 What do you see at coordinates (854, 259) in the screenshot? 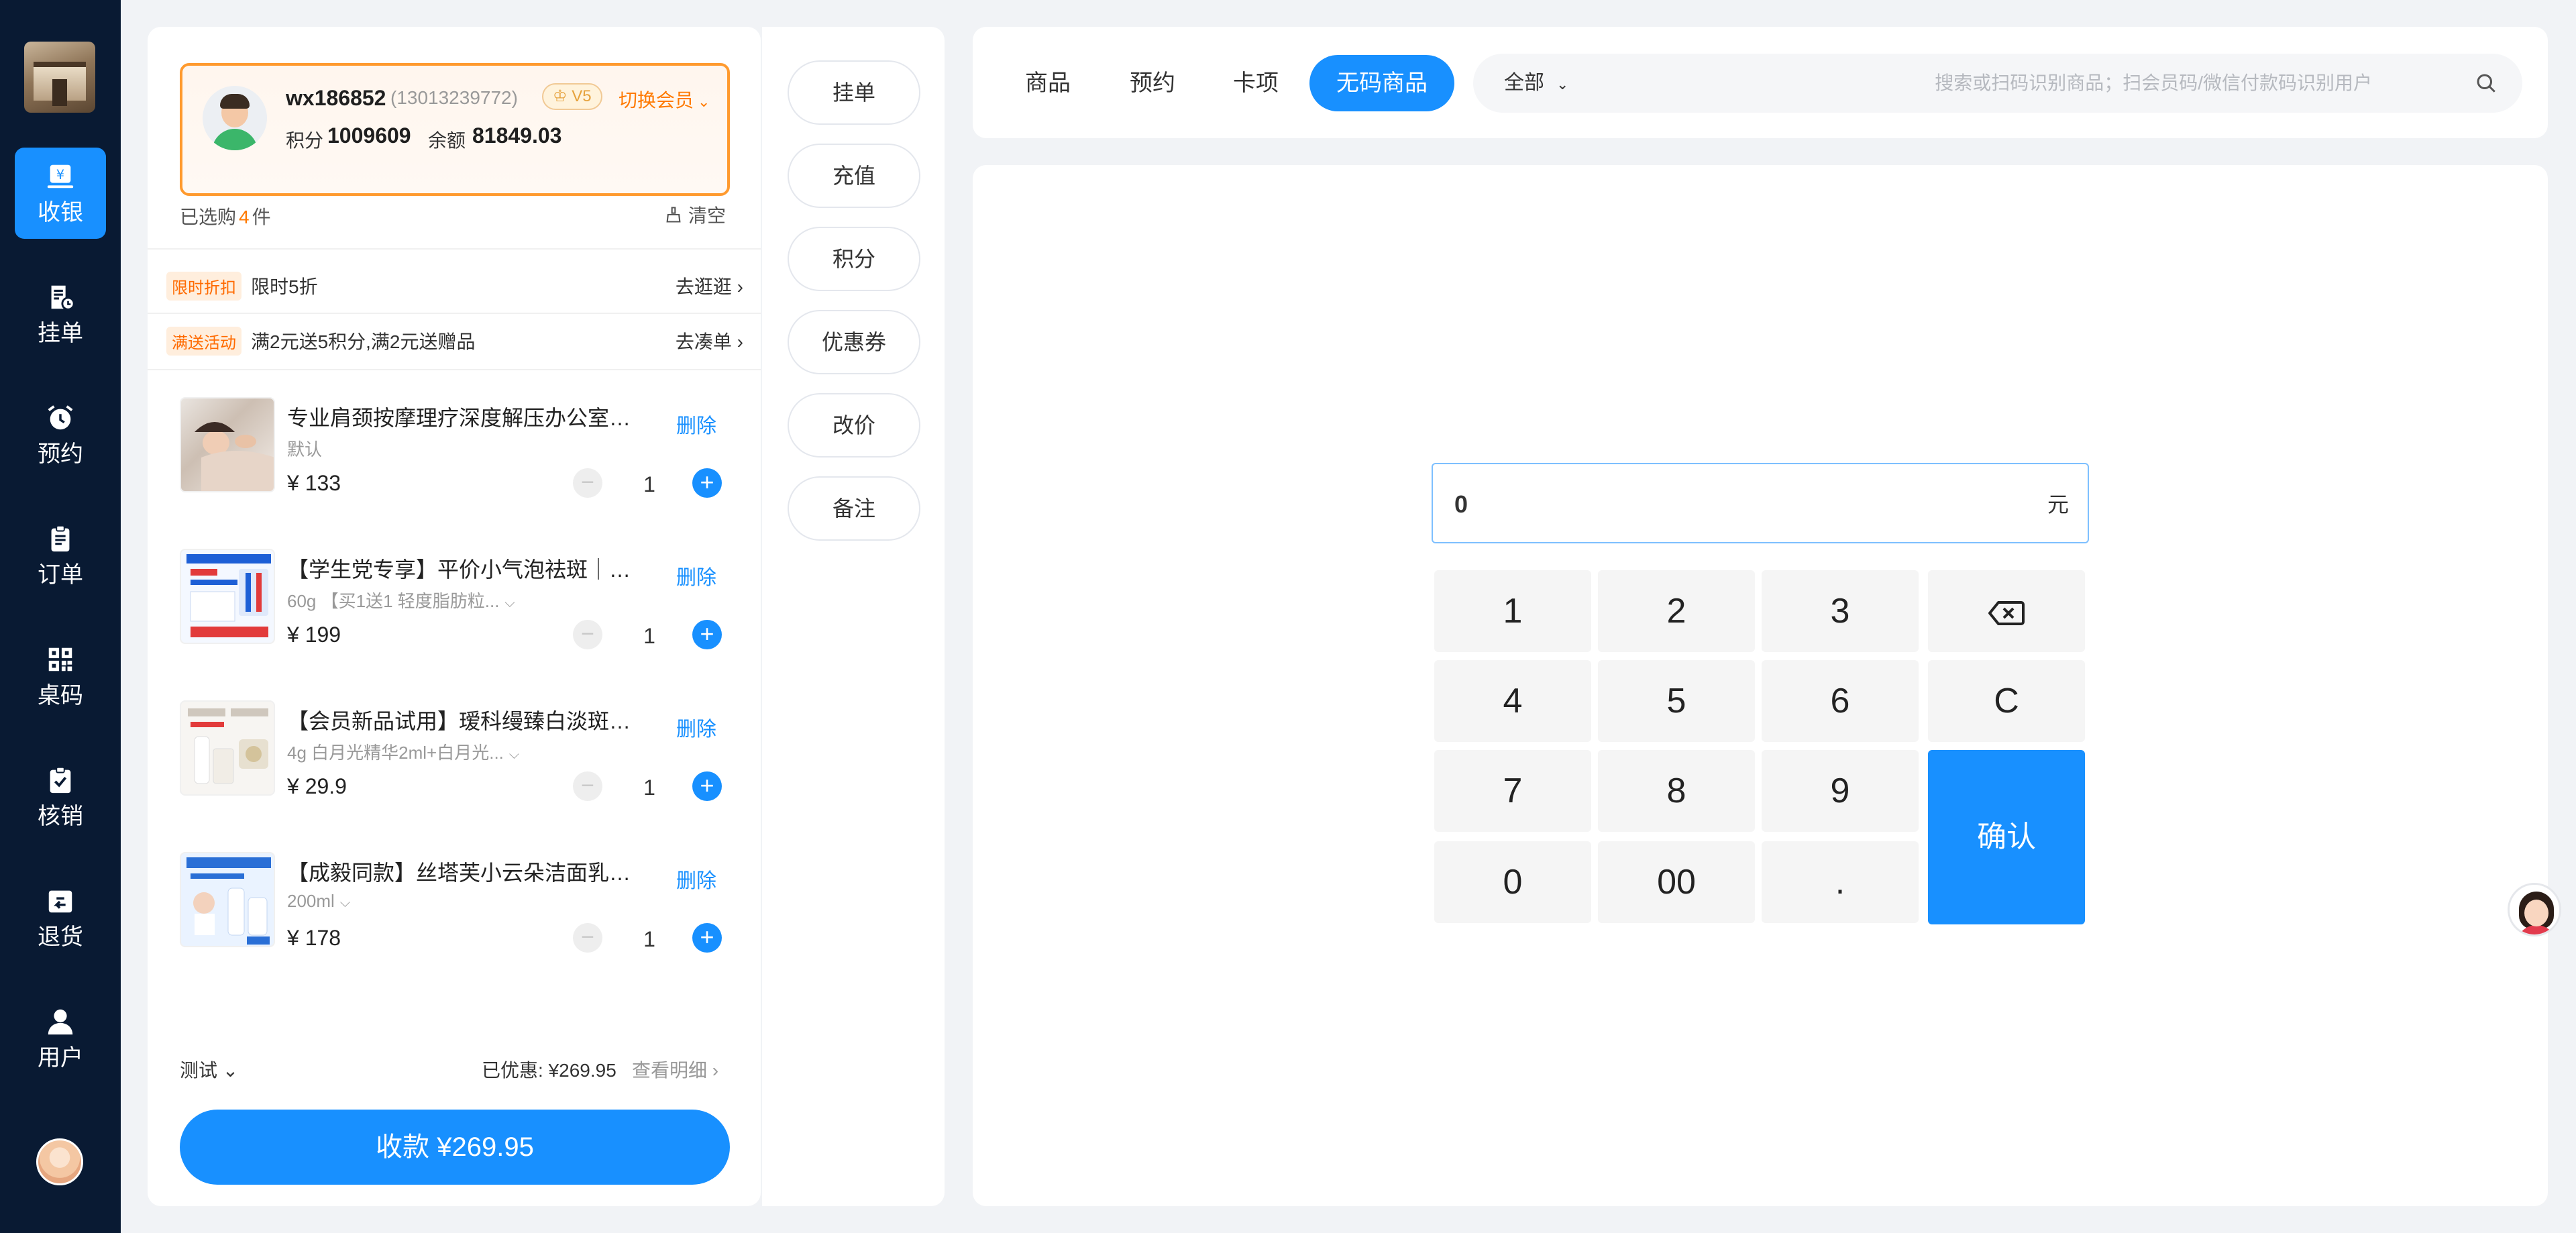
I see `points-button: 积分` at bounding box center [854, 259].